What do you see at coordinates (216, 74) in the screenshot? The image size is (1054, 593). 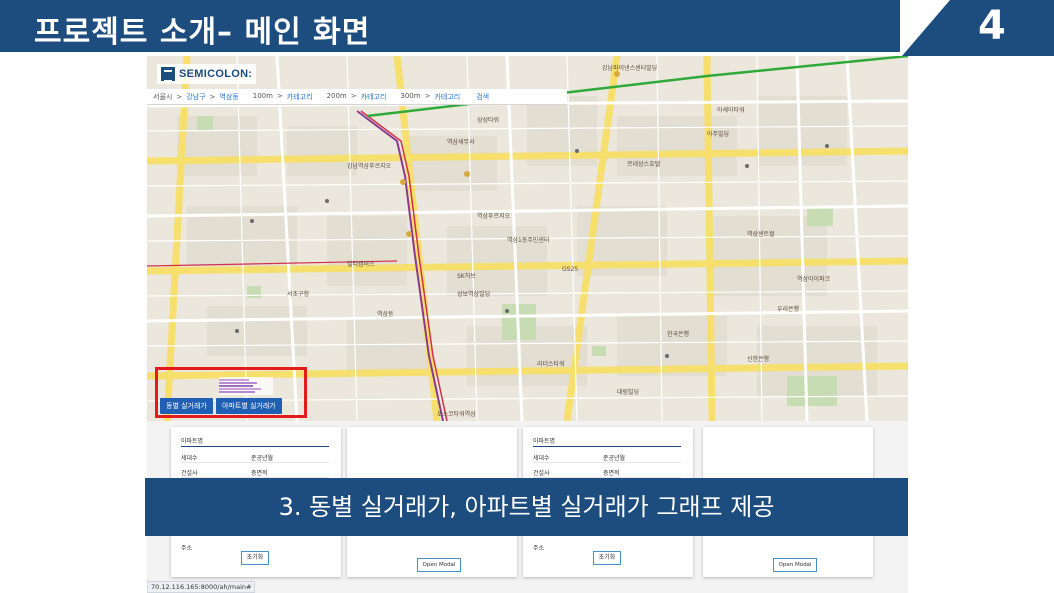 I see `logo-text: SEMICOLON:` at bounding box center [216, 74].